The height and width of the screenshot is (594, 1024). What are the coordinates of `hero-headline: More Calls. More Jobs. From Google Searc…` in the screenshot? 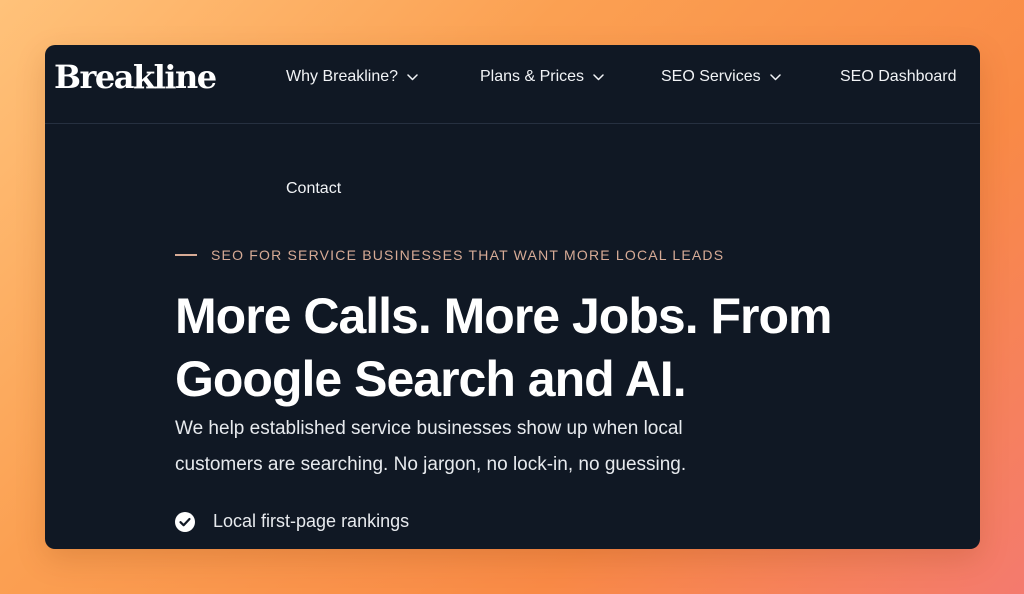 It's located at (525, 348).